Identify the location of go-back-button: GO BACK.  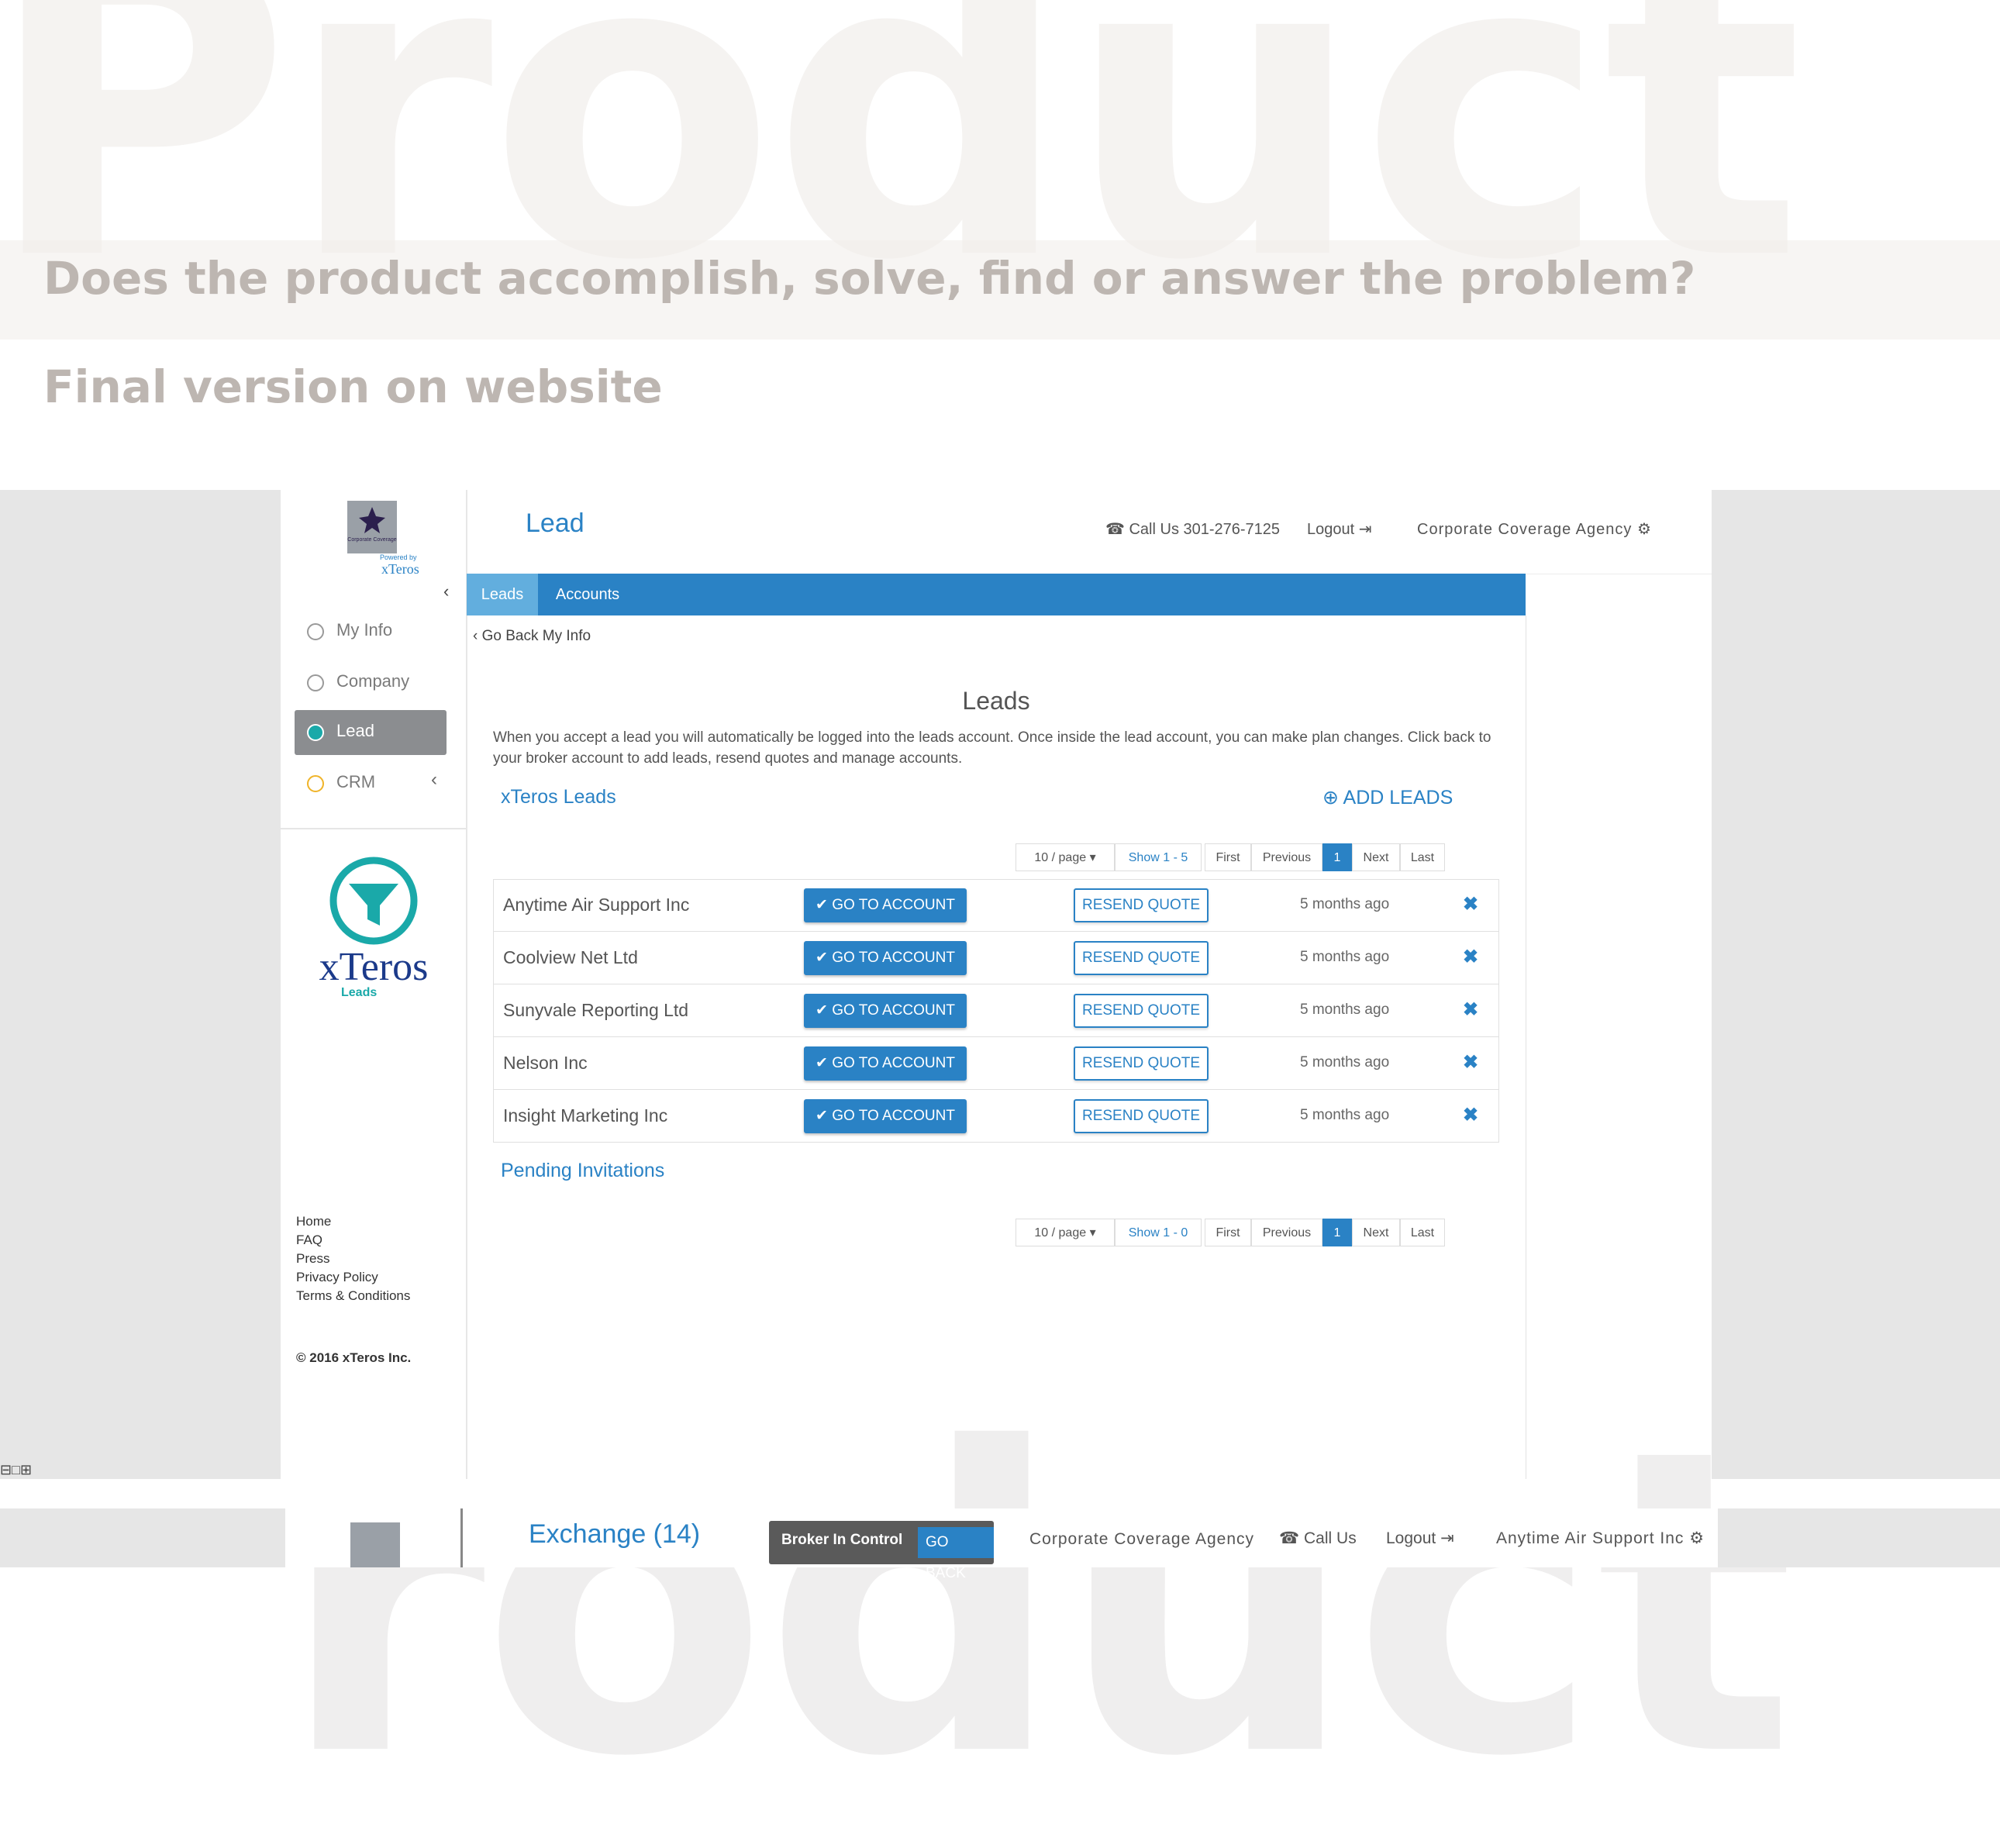
(956, 1554).